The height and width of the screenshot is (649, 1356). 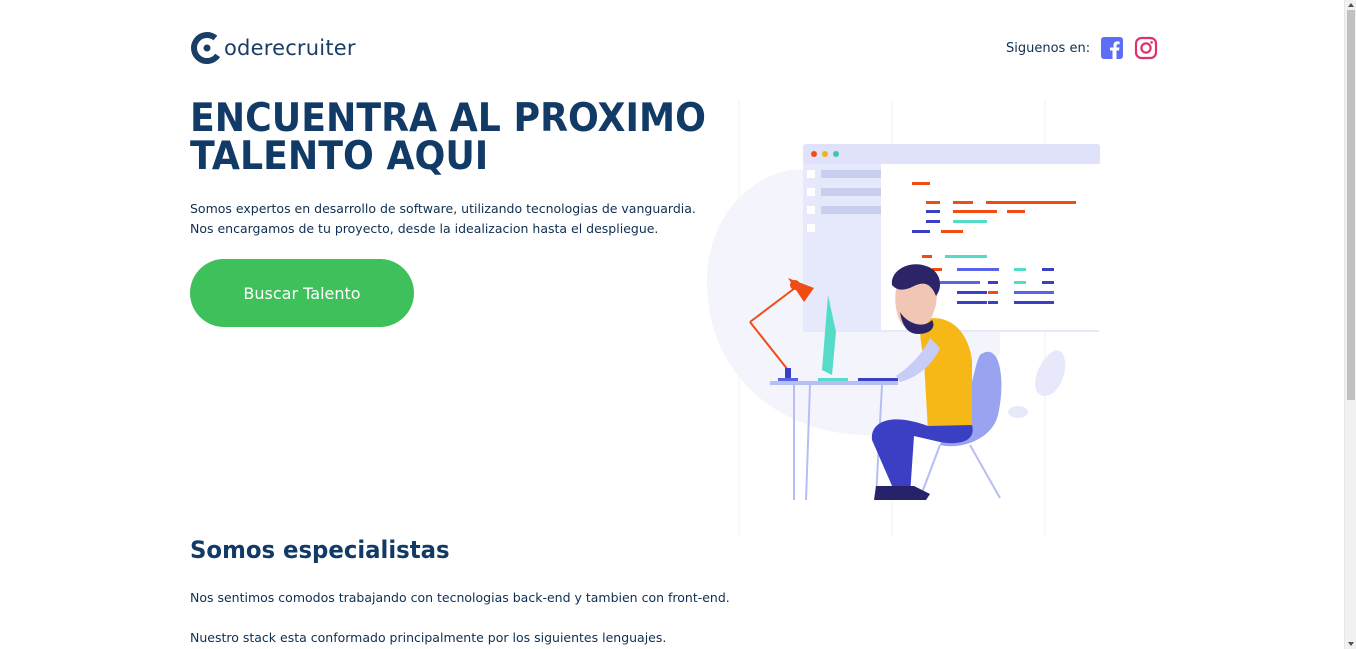 I want to click on hero-title: ENCUENTRA AL PROXIMO TALENTO AQUI, so click(x=450, y=139).